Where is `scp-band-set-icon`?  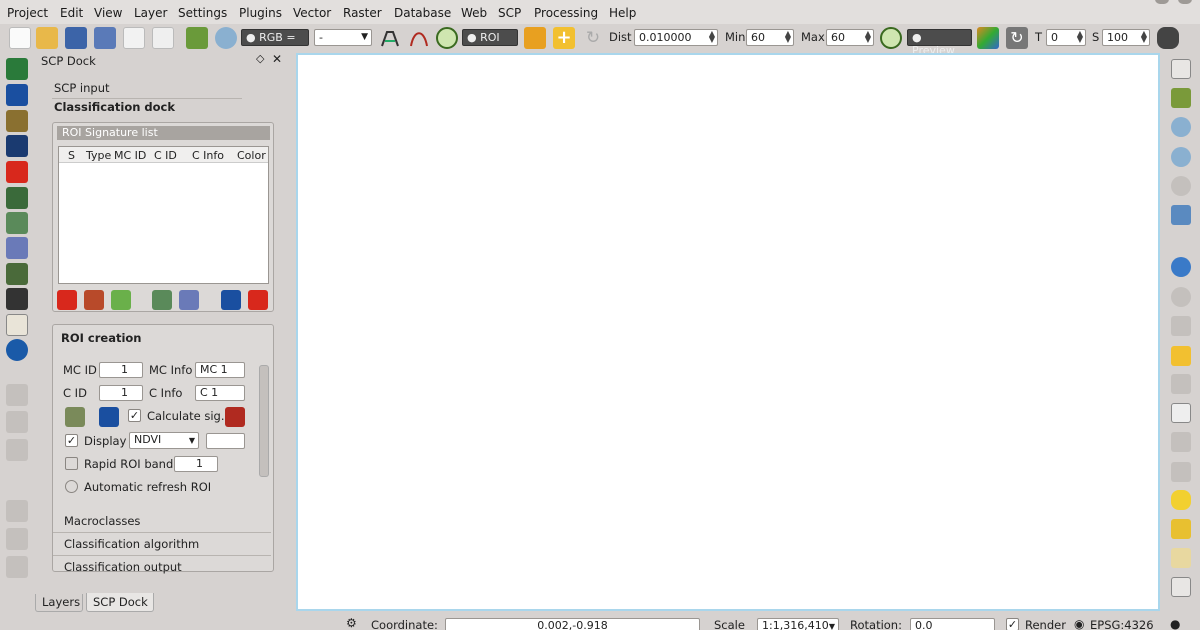 scp-band-set-icon is located at coordinates (197, 38).